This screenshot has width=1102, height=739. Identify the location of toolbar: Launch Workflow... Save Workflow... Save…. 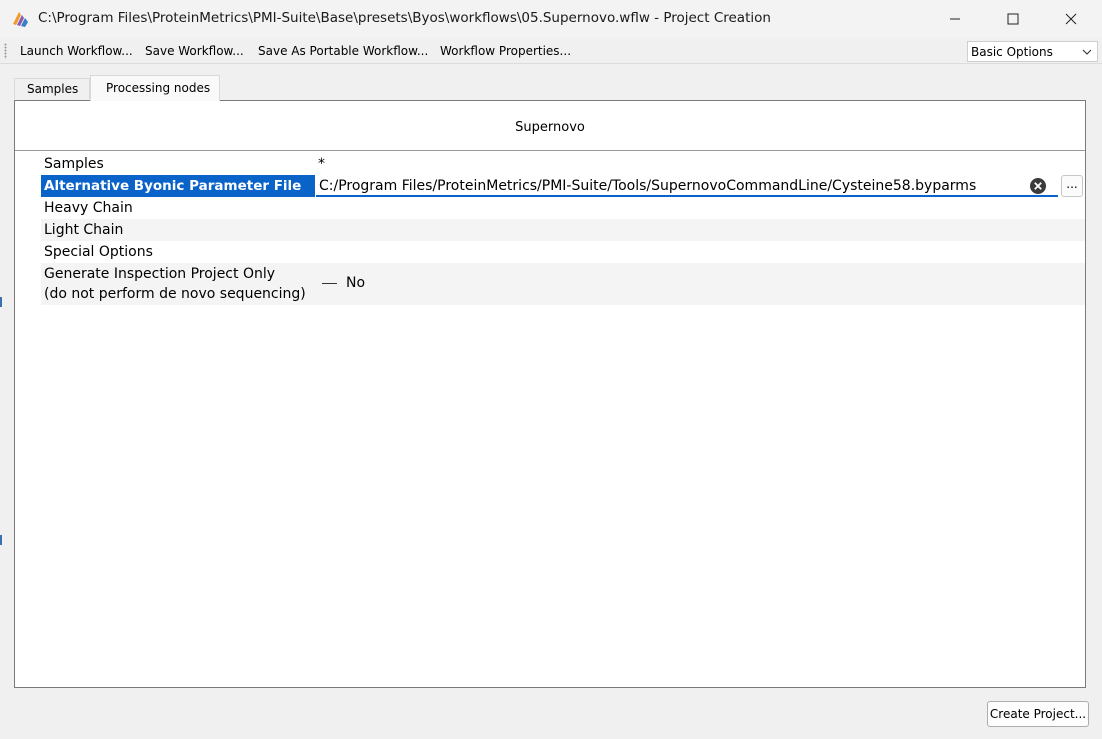
(551, 51).